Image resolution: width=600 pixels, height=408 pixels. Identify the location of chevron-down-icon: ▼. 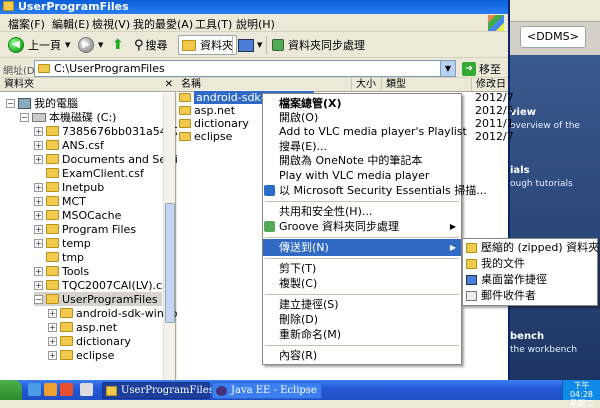
(447, 68).